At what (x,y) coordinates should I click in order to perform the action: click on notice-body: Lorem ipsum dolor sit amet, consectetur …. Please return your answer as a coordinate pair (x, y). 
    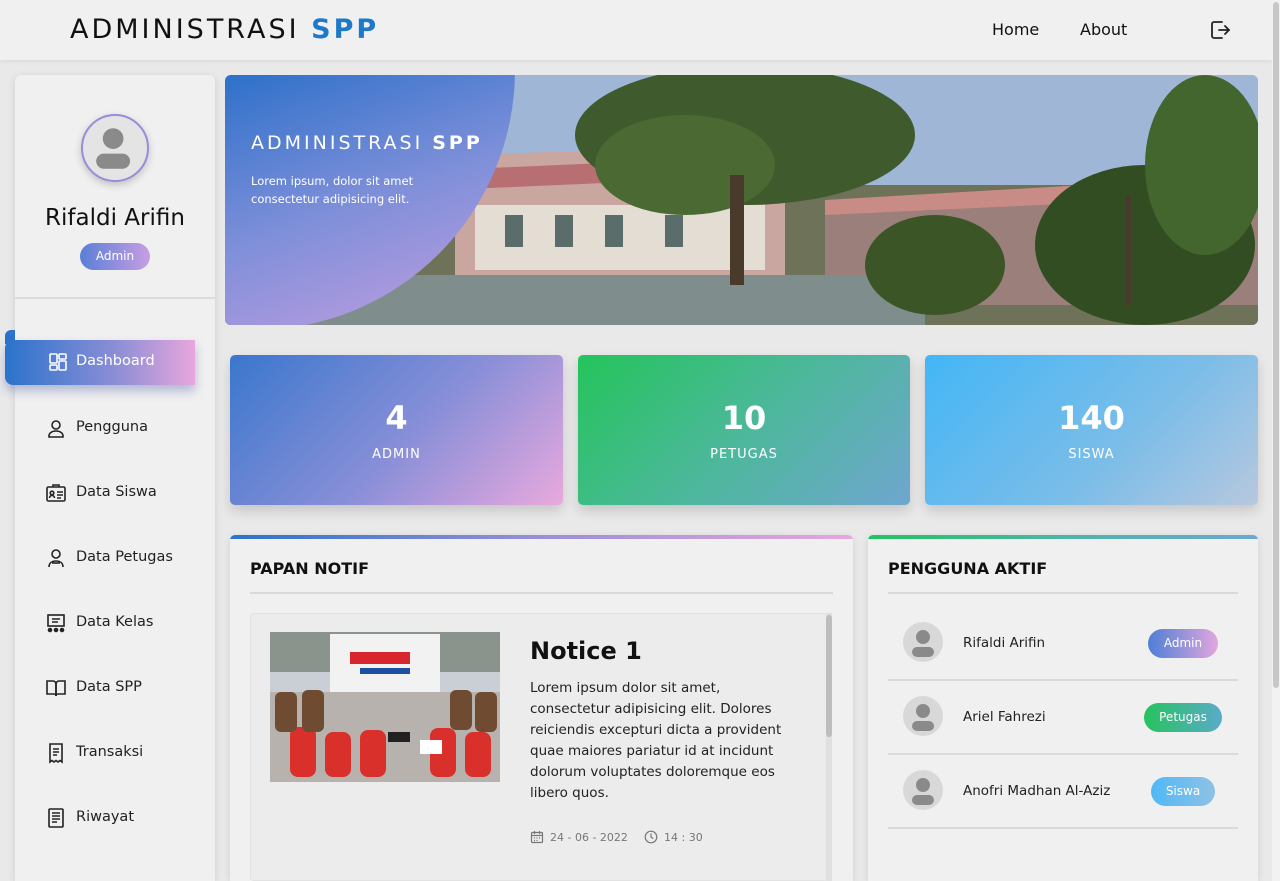
    Looking at the image, I should click on (656, 740).